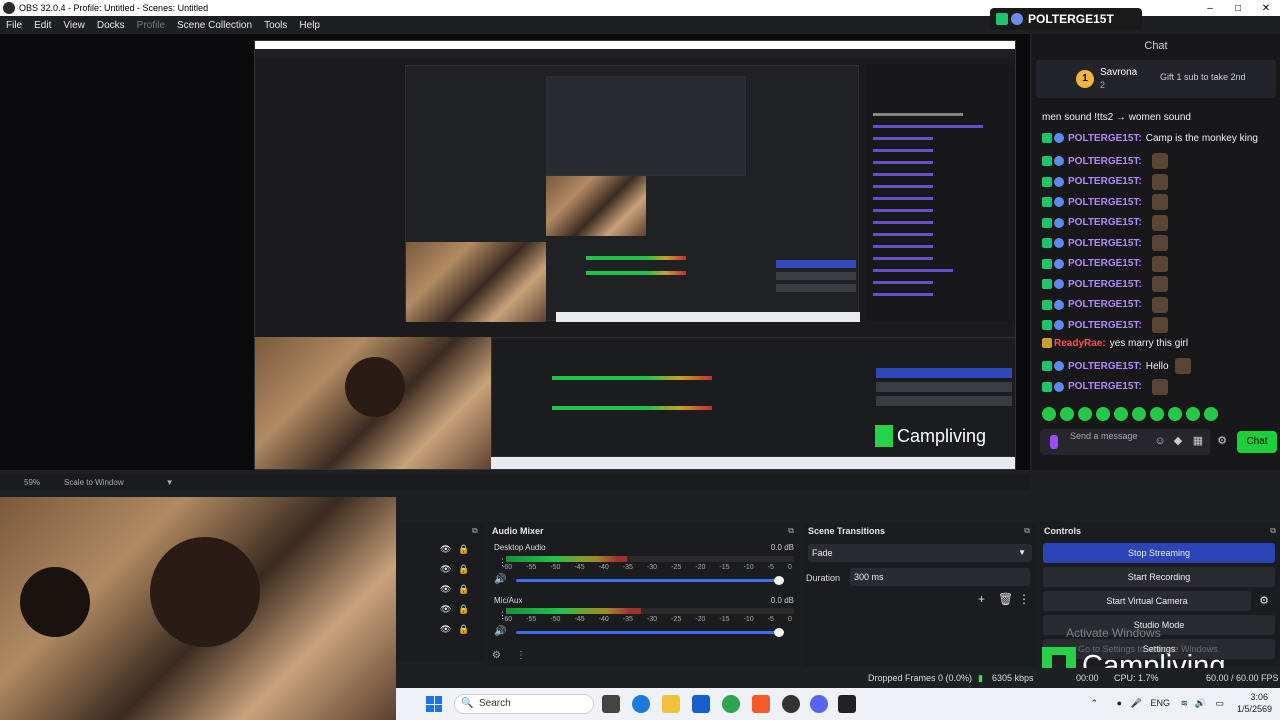 This screenshot has height=720, width=1280. Describe the element at coordinates (1198, 441) in the screenshot. I see `store-icon: ▦` at that location.